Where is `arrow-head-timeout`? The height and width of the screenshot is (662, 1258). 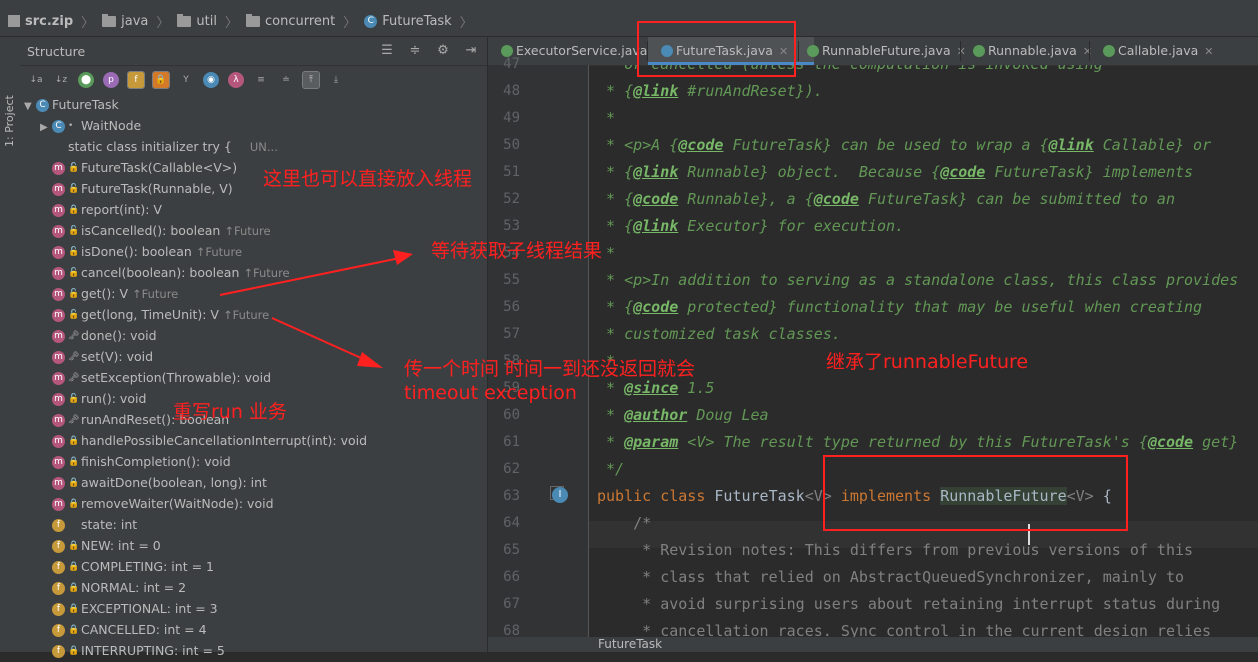 arrow-head-timeout is located at coordinates (370, 360).